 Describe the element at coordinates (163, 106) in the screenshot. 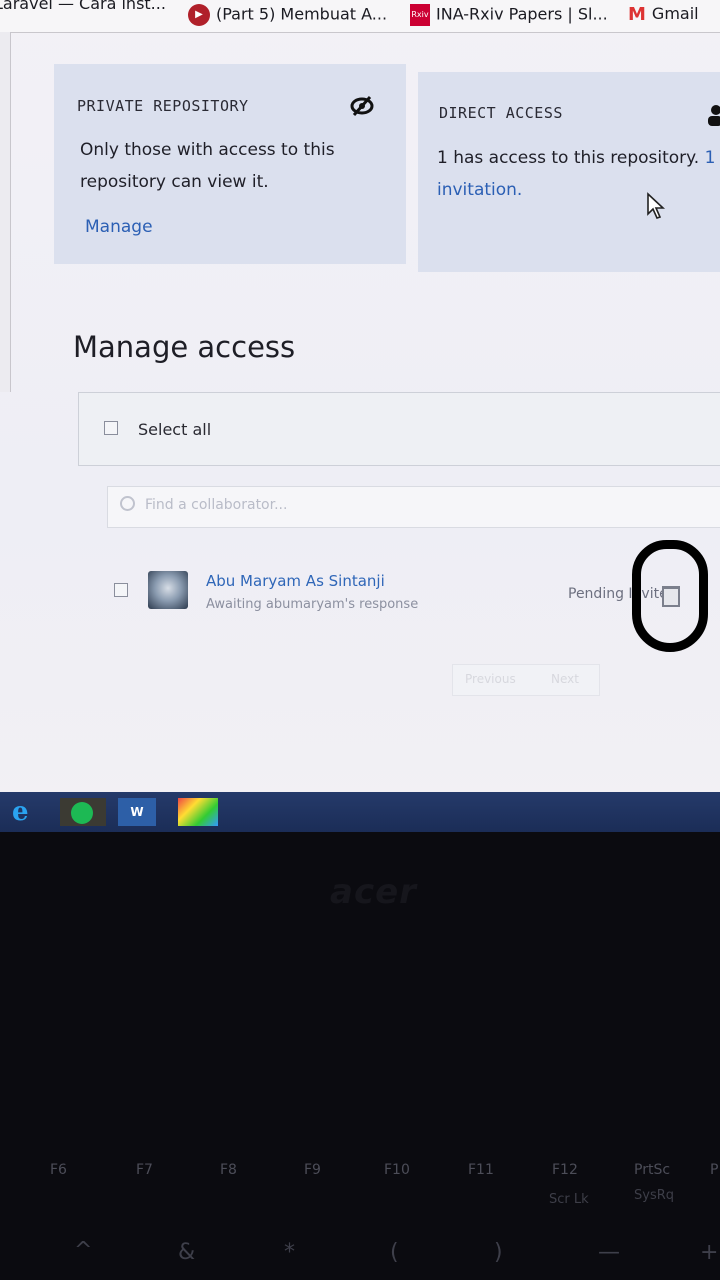

I see `private-card-title: PRIVATE REPOSITORY` at that location.